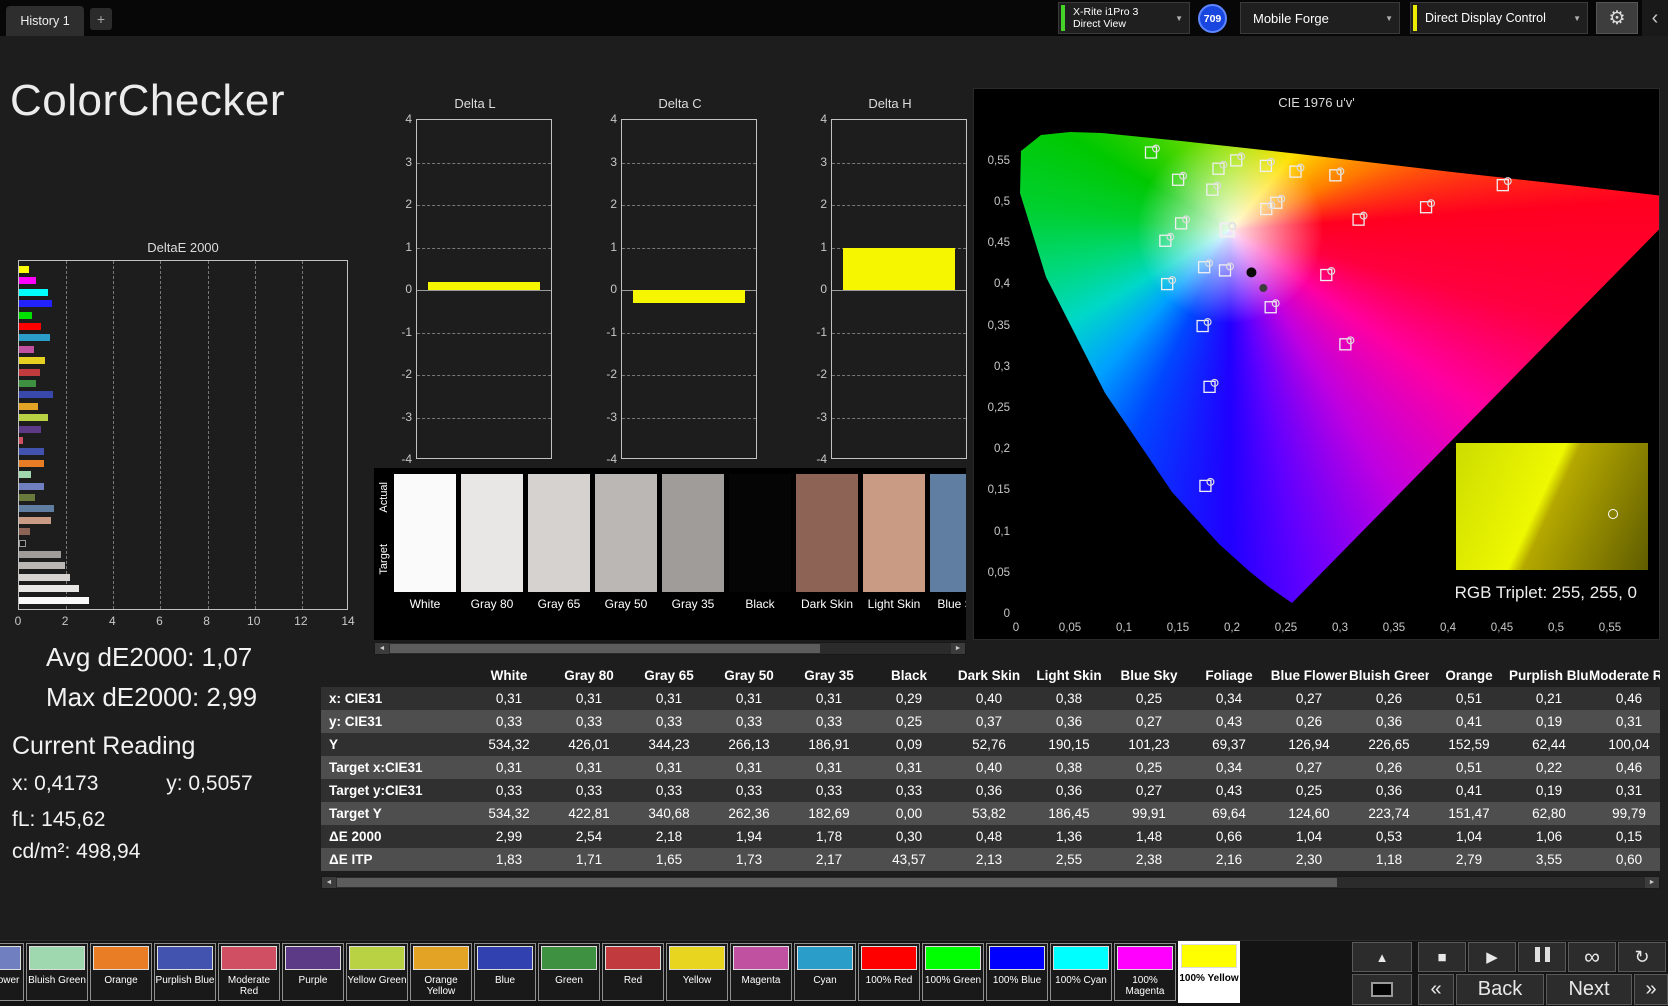 The height and width of the screenshot is (1006, 1668). I want to click on patch-button-100-yellow: 100% Yellow, so click(1209, 972).